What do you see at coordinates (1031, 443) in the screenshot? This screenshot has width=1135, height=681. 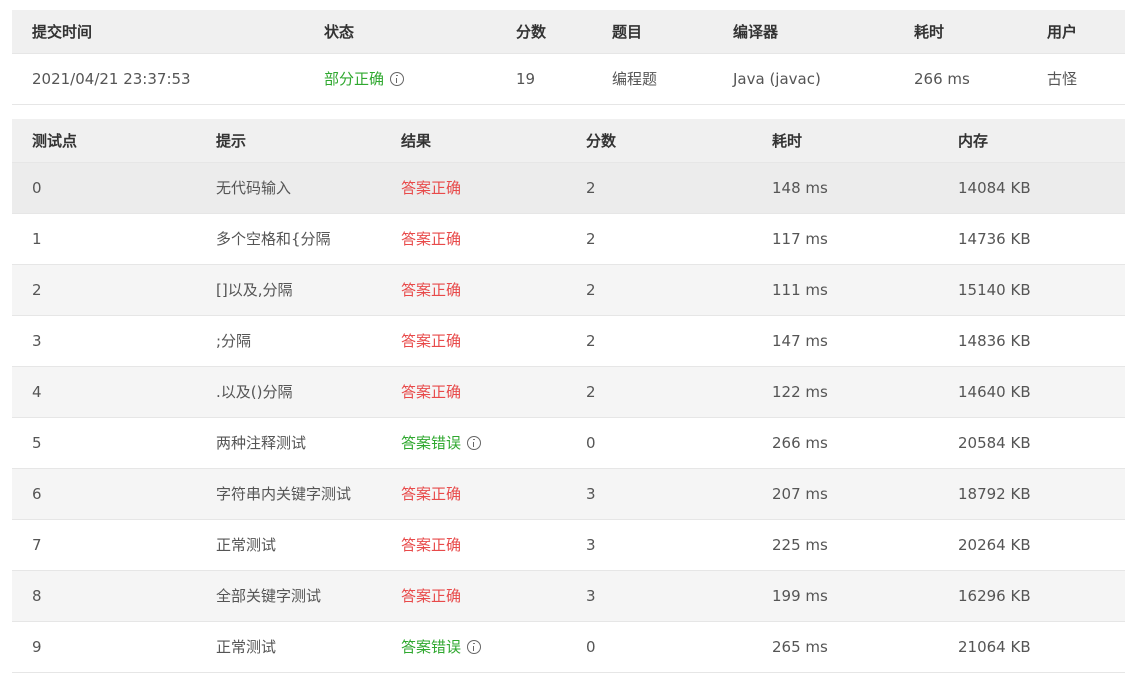 I see `test-memory: 20584 KB` at bounding box center [1031, 443].